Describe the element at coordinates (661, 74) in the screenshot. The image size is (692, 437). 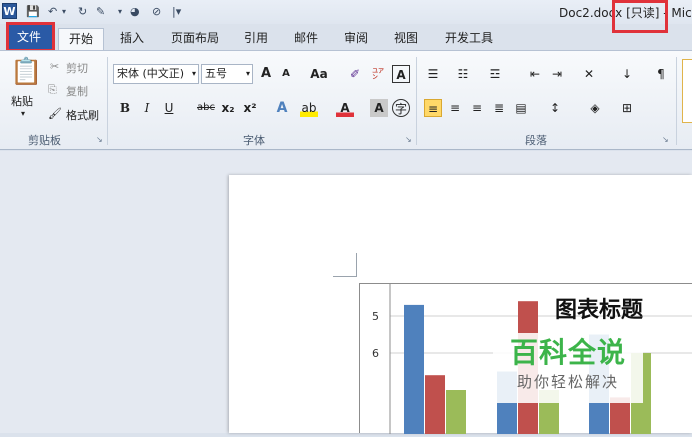
I see `show-hide-marks-icon: ¶` at that location.